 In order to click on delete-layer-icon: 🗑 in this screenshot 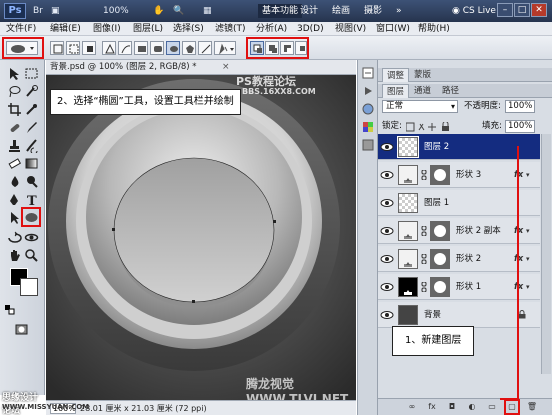, I will do `click(532, 407)`.